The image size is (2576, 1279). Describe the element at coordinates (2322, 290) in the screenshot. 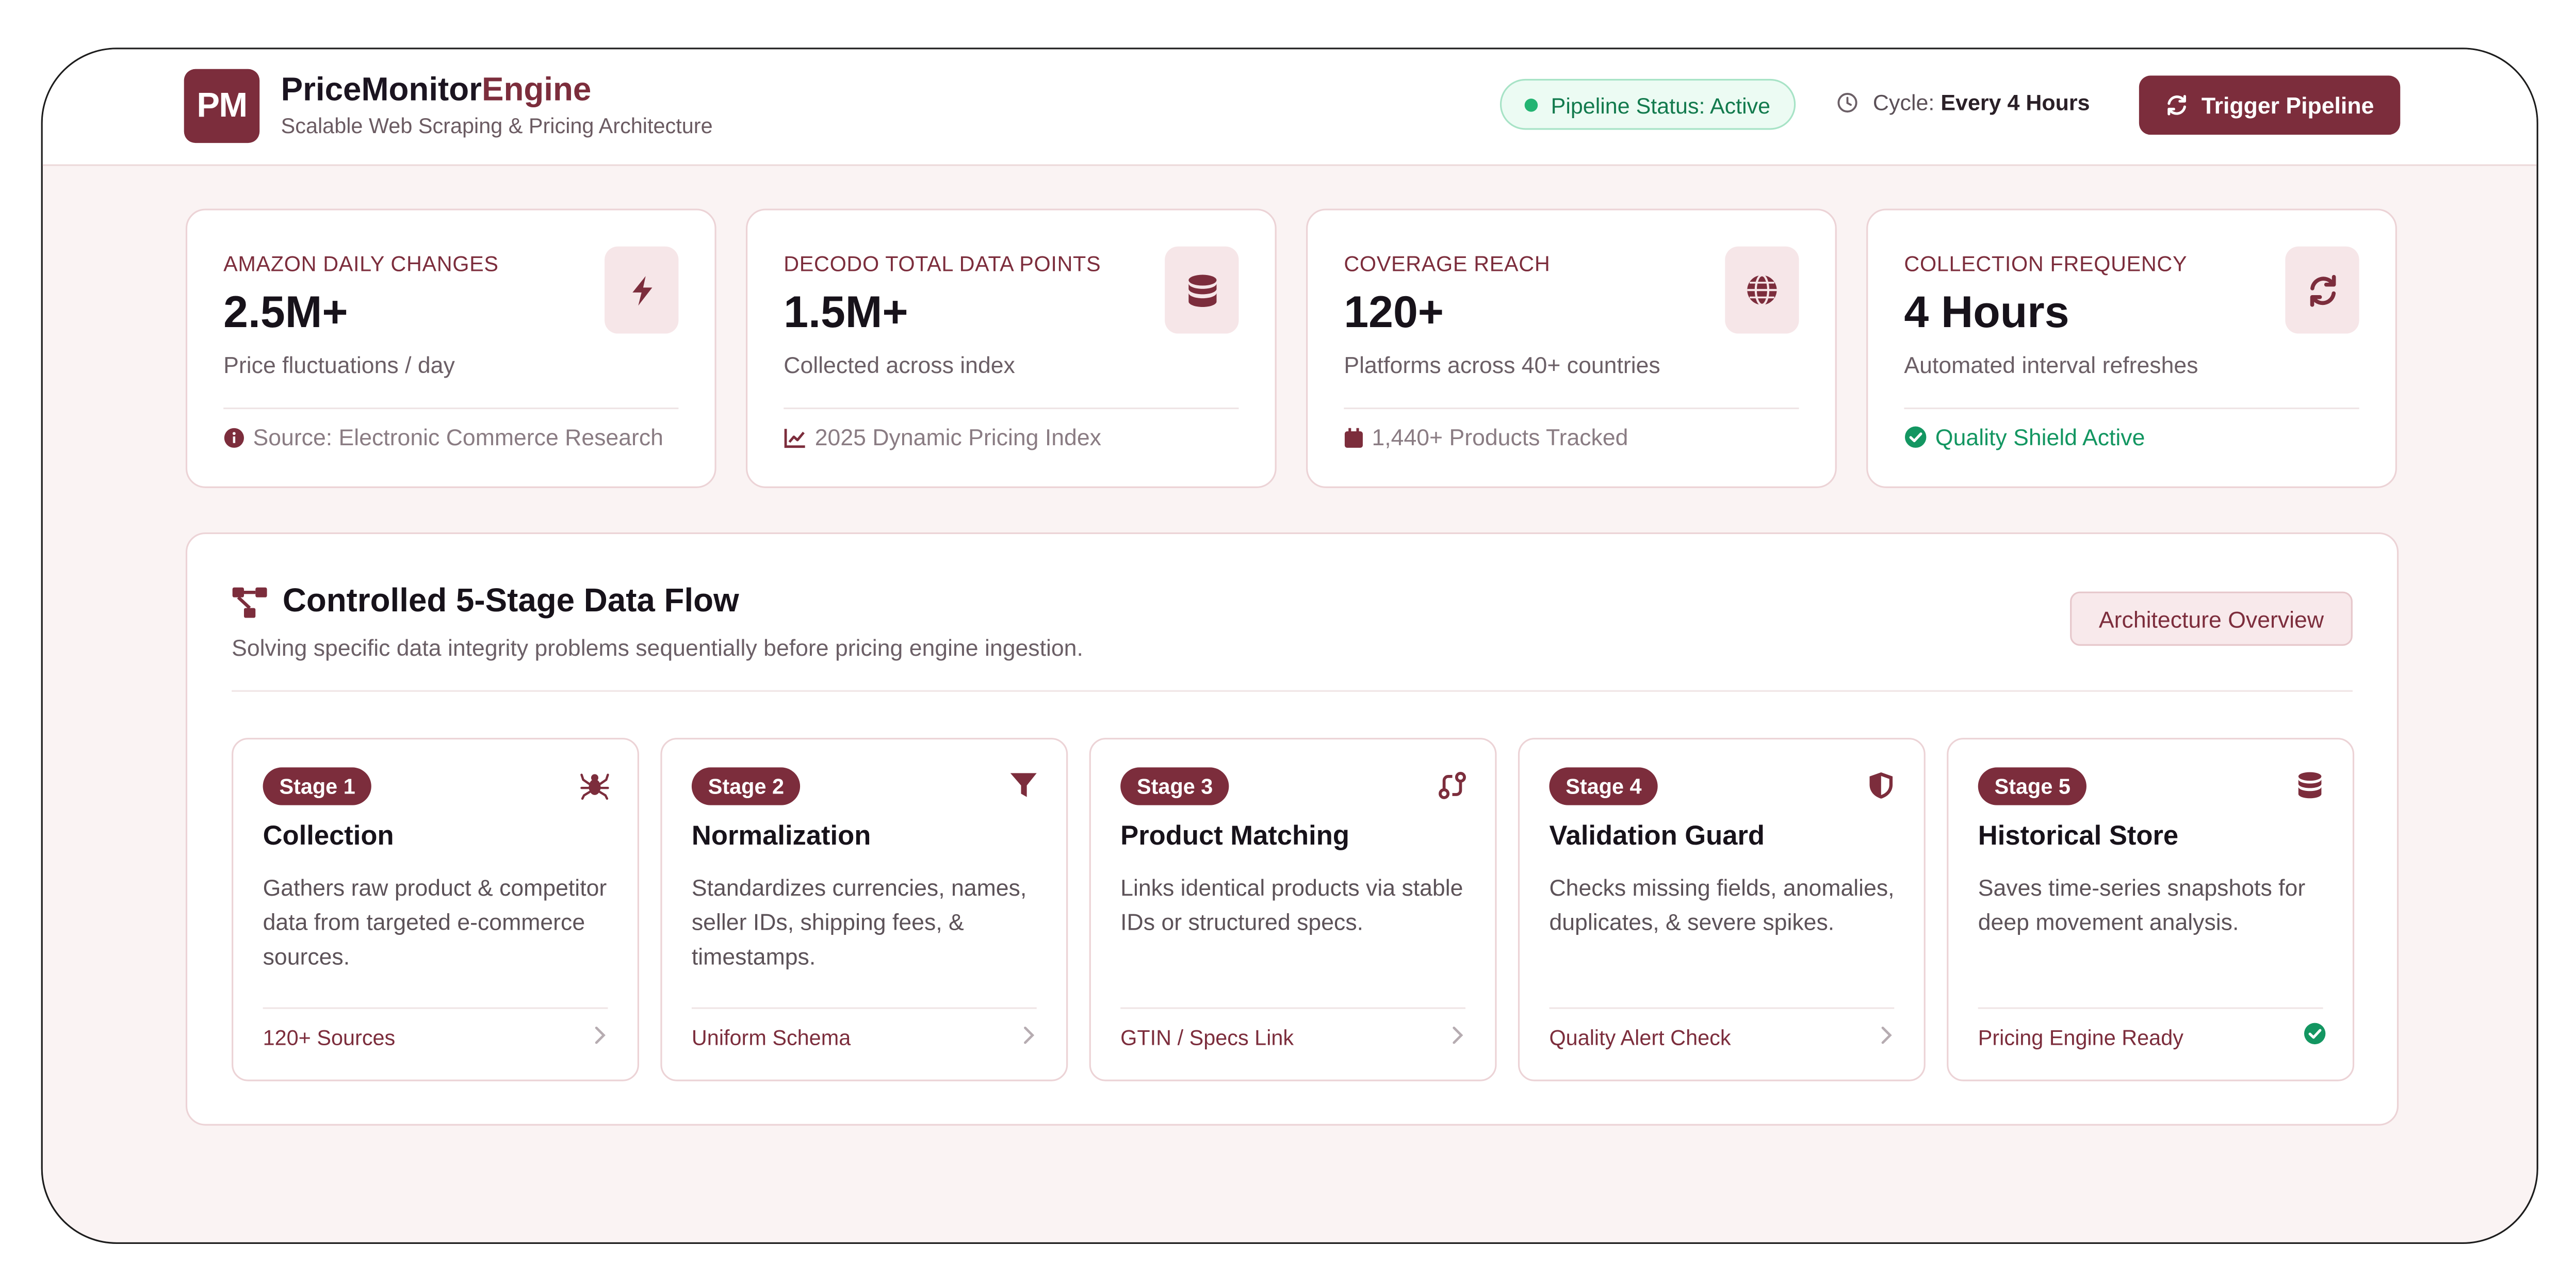

I see `refresh-icon` at that location.